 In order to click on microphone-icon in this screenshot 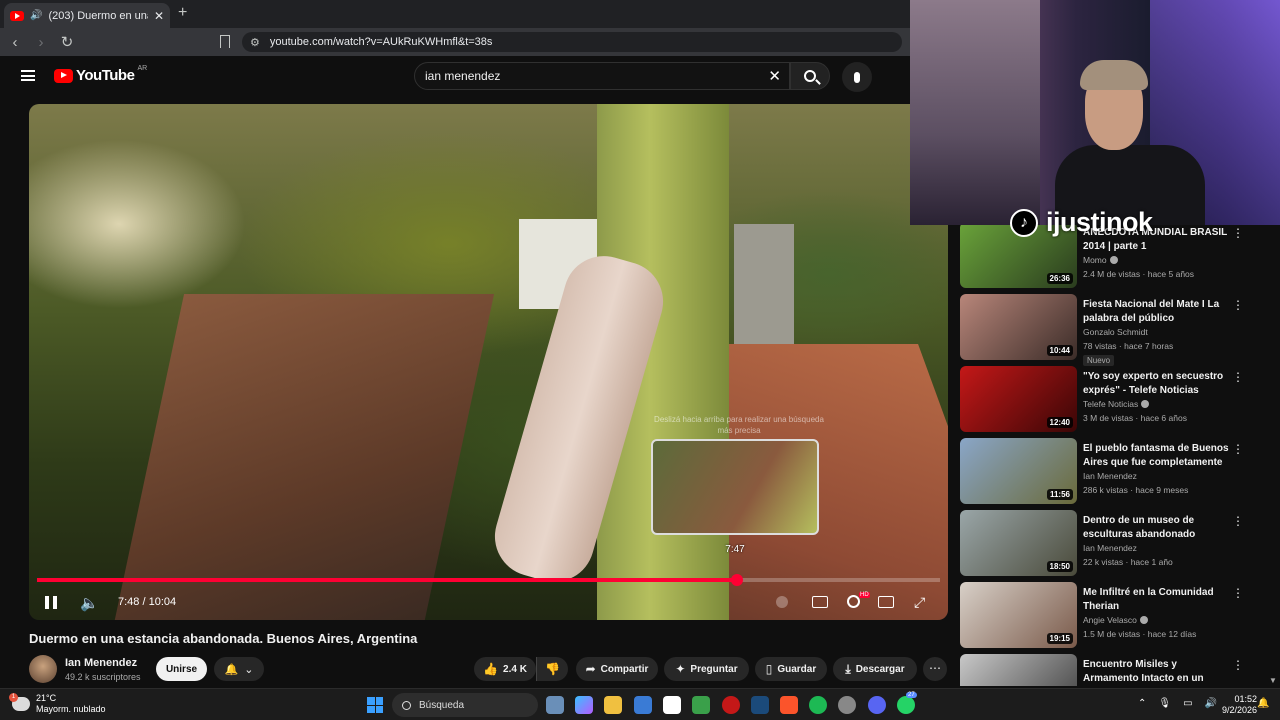, I will do `click(857, 77)`.